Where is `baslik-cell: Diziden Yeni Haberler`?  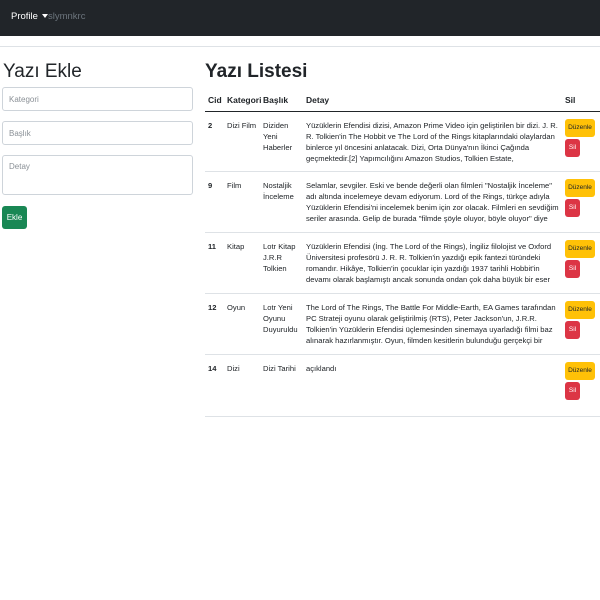 baslik-cell: Diziden Yeni Haberler is located at coordinates (278, 136).